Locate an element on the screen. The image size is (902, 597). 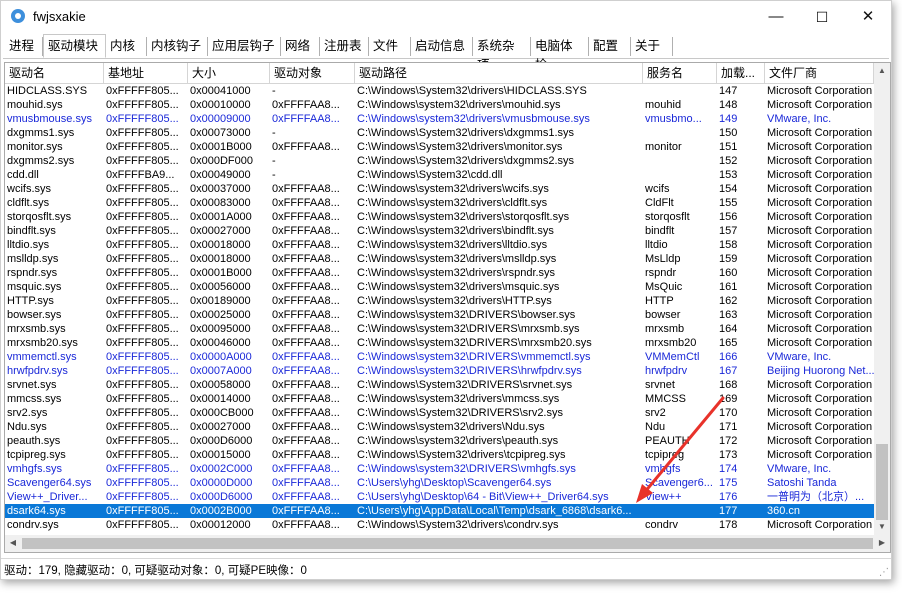
tab-13: 关于 is located at coordinates (652, 46).